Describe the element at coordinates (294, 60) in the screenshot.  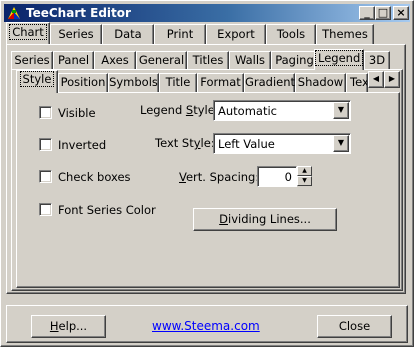
I see `tab-paging: Paging` at that location.